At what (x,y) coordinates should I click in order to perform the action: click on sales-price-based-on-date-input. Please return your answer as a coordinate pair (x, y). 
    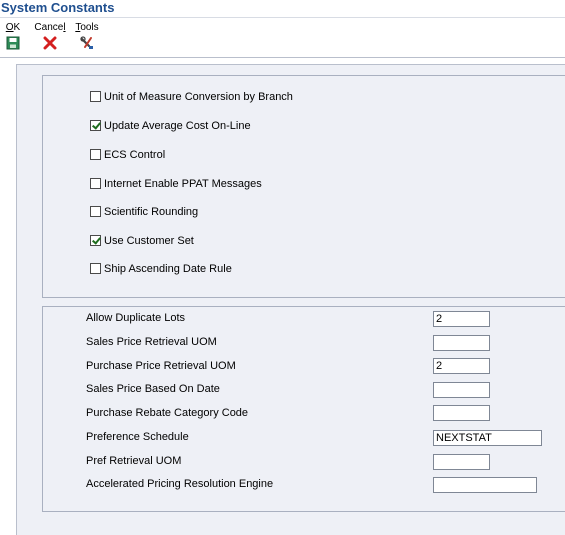
    Looking at the image, I should click on (461, 390).